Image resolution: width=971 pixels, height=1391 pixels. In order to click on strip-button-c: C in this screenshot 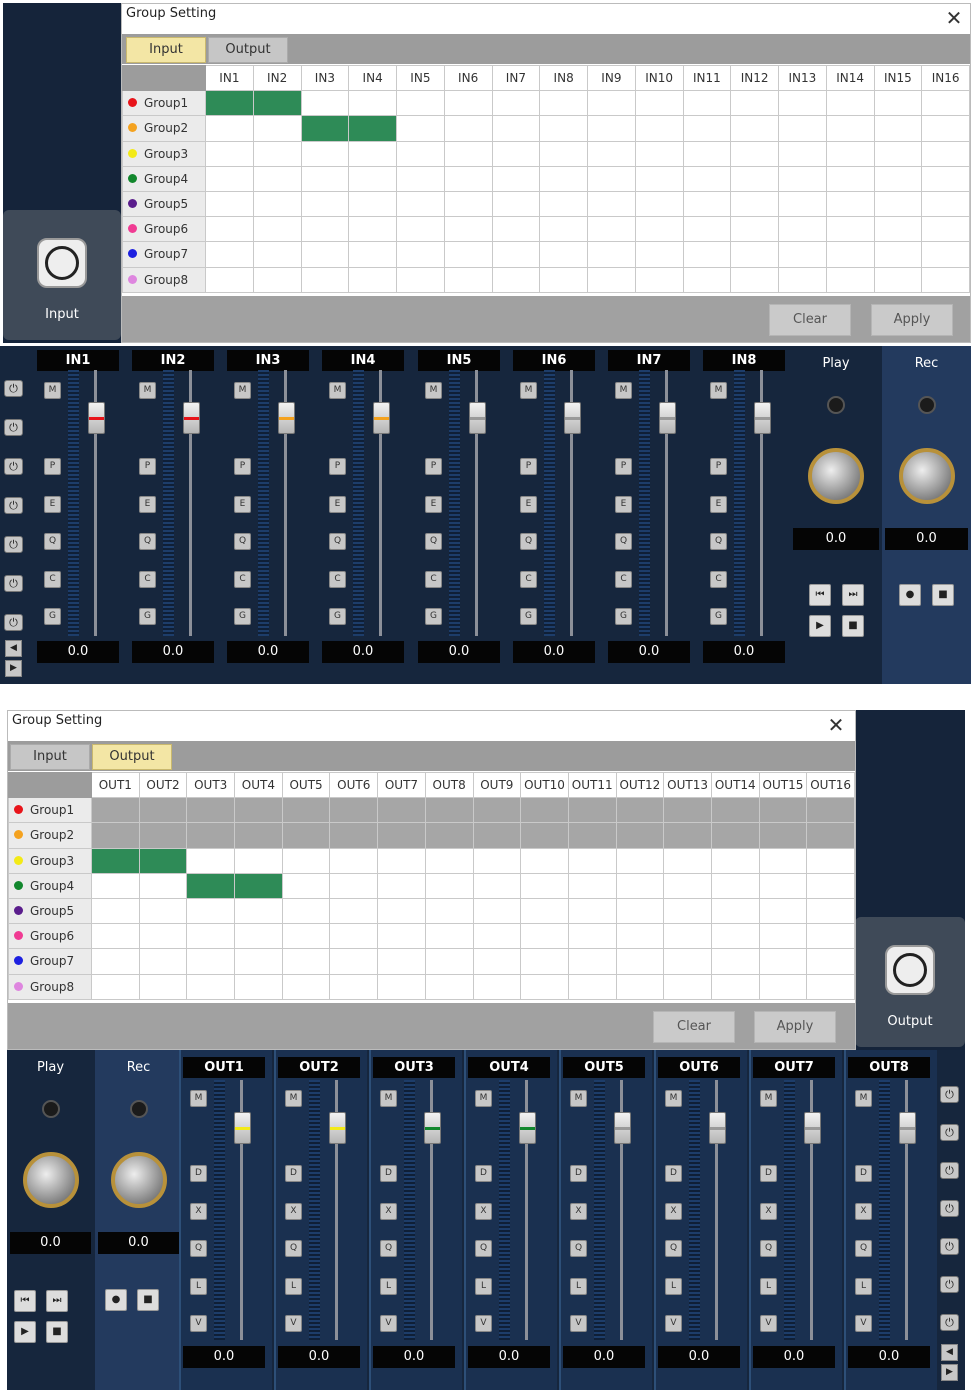, I will do `click(528, 579)`.